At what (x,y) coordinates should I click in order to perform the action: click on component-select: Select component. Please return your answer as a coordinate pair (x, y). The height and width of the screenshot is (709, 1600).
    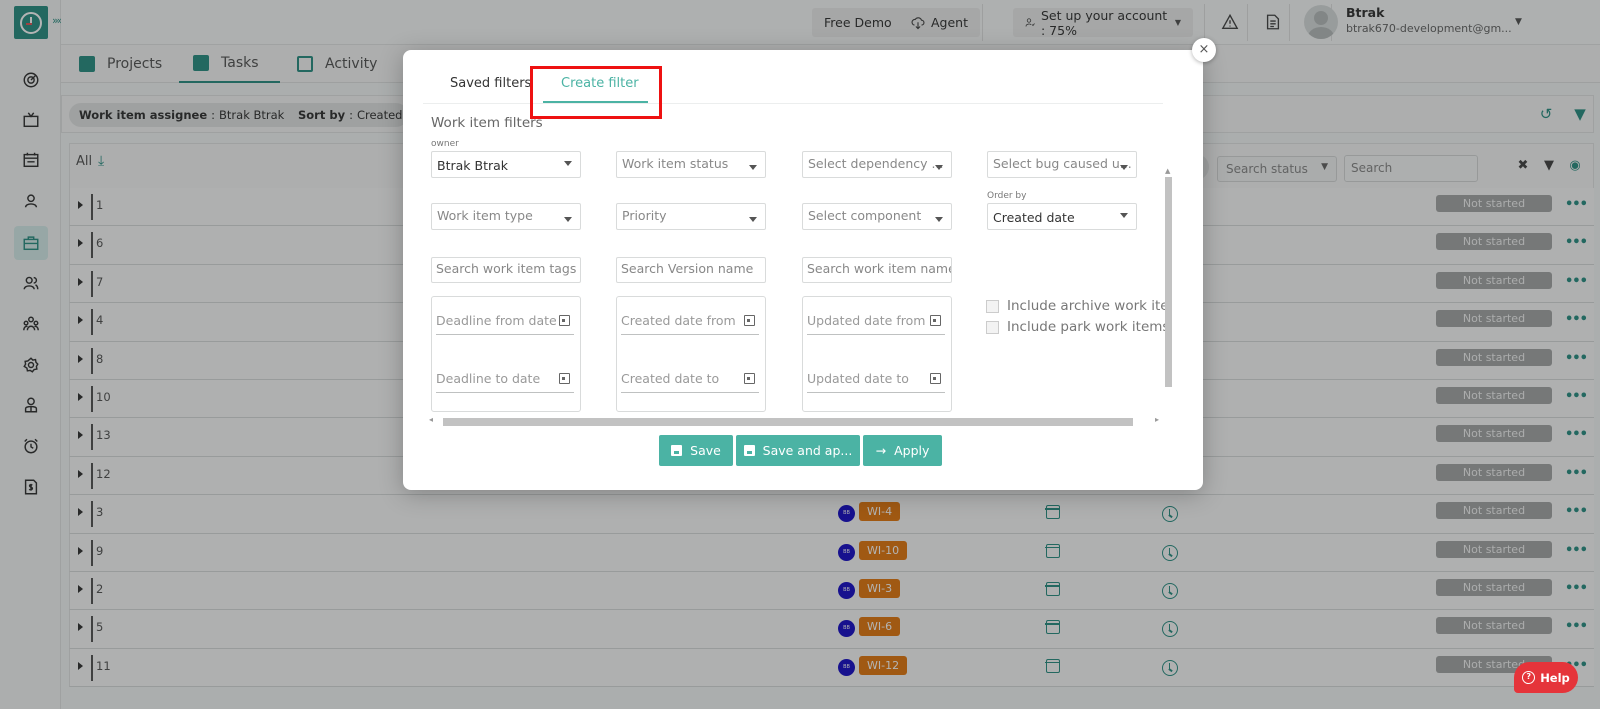
    Looking at the image, I should click on (877, 216).